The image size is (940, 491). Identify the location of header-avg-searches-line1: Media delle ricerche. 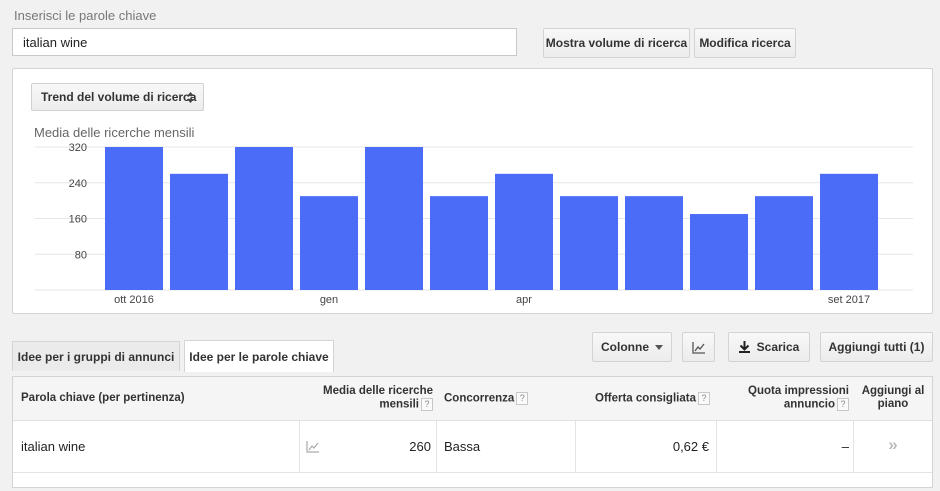
(378, 391).